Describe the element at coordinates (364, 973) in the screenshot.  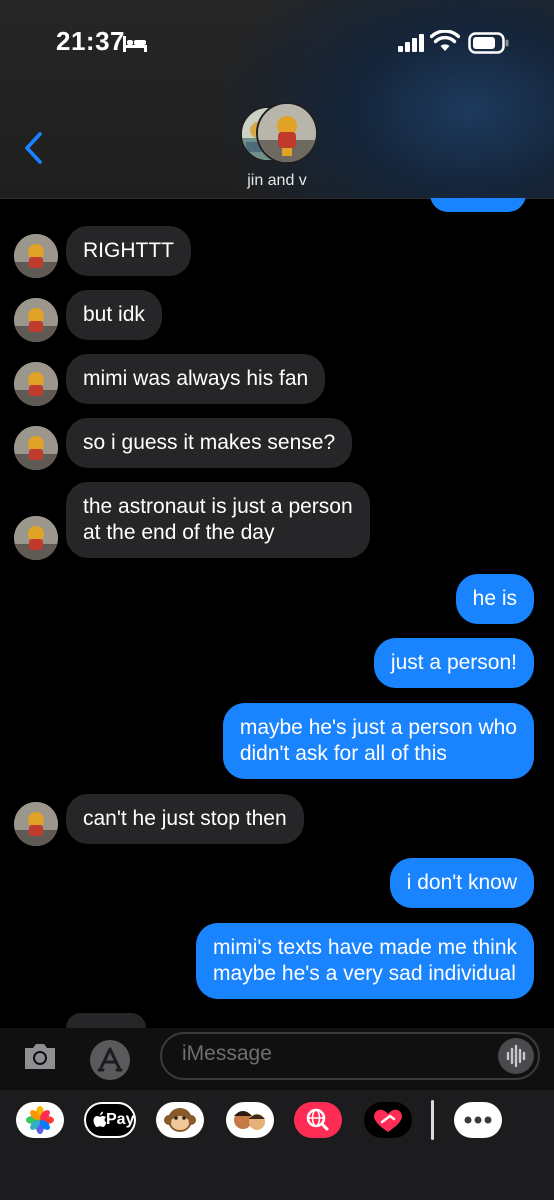
I see `message-line: maybe he's a very sad individual` at that location.